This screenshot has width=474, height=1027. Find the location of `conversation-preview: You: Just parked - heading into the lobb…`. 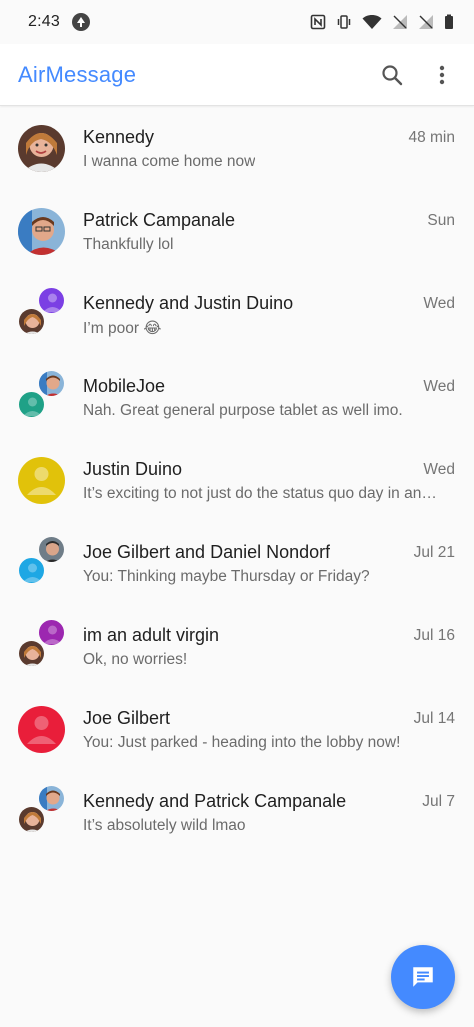

conversation-preview: You: Just parked - heading into the lobb… is located at coordinates (242, 742).